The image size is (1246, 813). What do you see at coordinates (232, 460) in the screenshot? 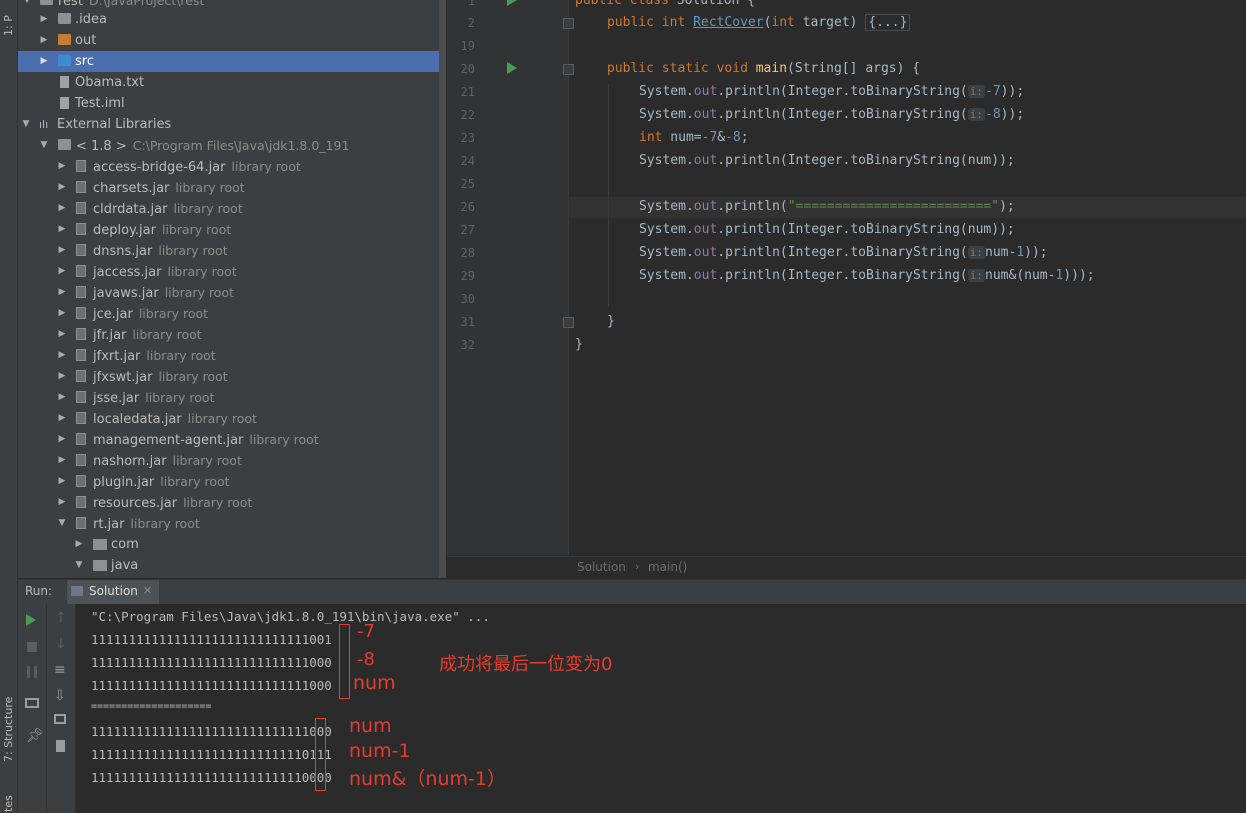
I see `tree-item-jar: ▶ nashorn.jar library root` at bounding box center [232, 460].